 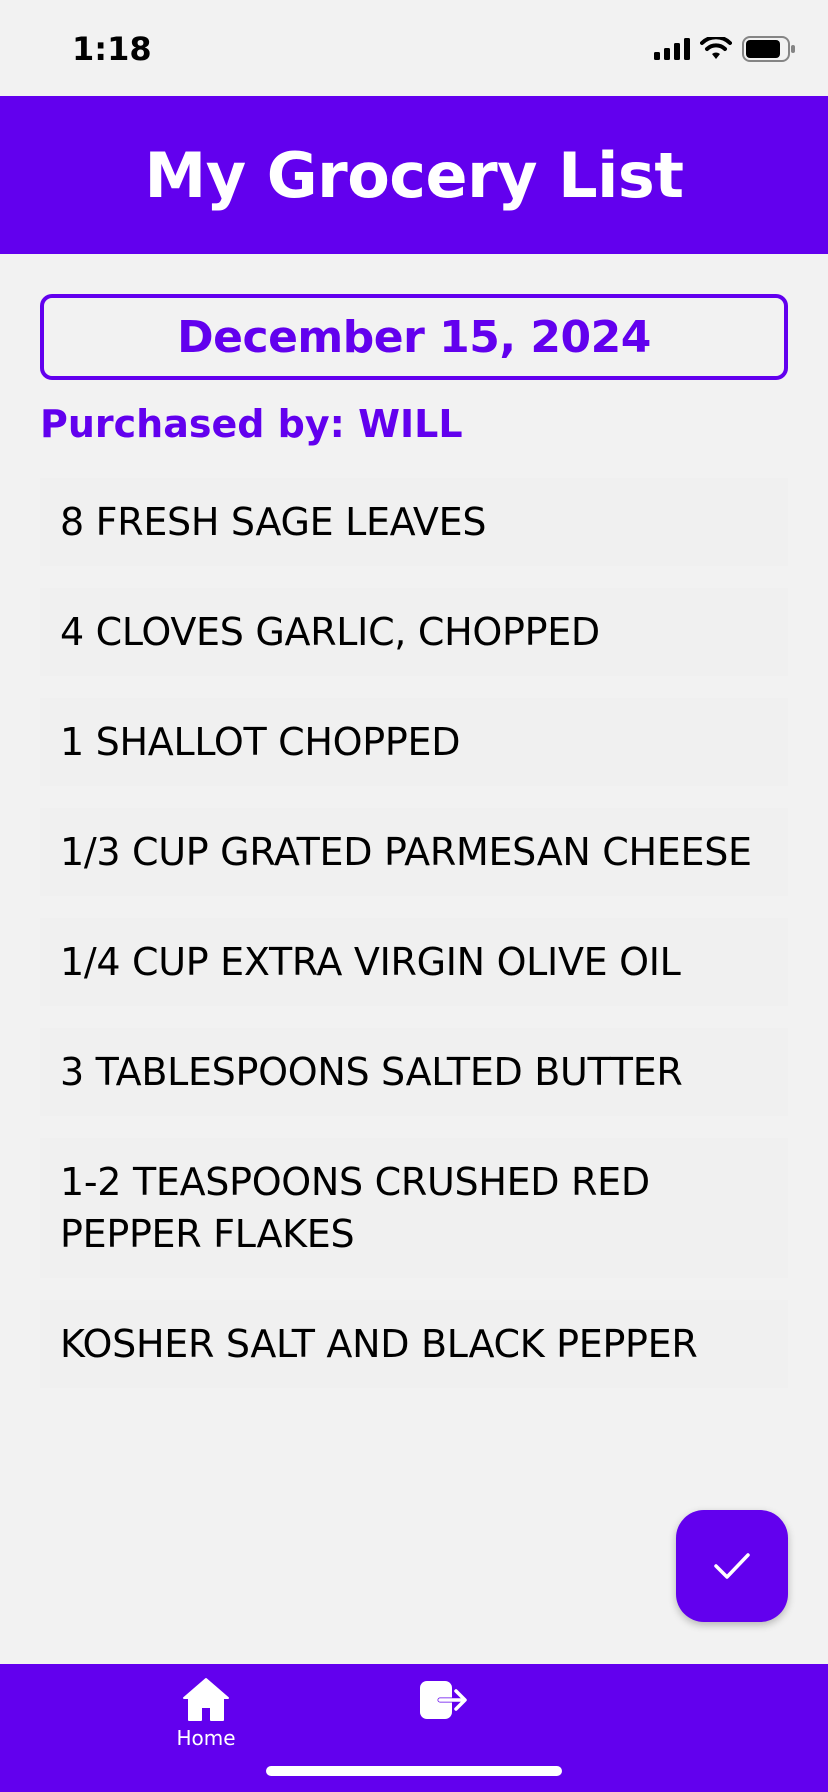 What do you see at coordinates (414, 852) in the screenshot?
I see `list-item: 1/3 CUP GRATED PARMESAN CHEESE` at bounding box center [414, 852].